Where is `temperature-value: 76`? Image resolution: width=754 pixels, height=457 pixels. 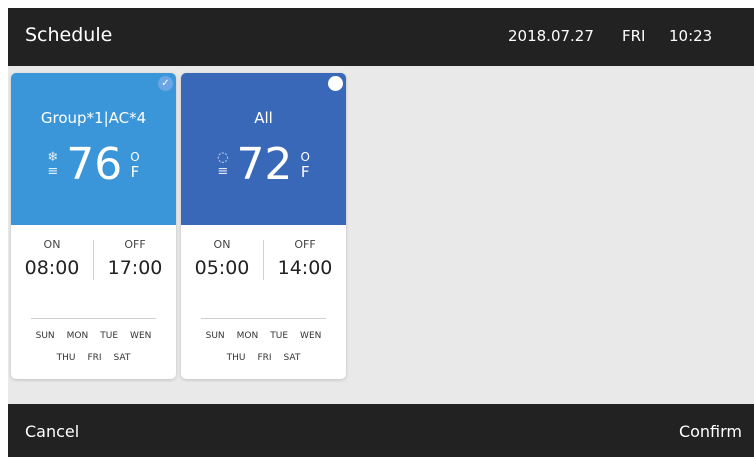
temperature-value: 76 is located at coordinates (94, 164).